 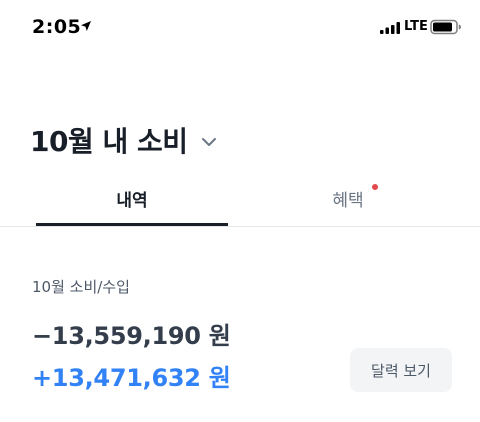 I want to click on battery-icon, so click(x=445, y=27).